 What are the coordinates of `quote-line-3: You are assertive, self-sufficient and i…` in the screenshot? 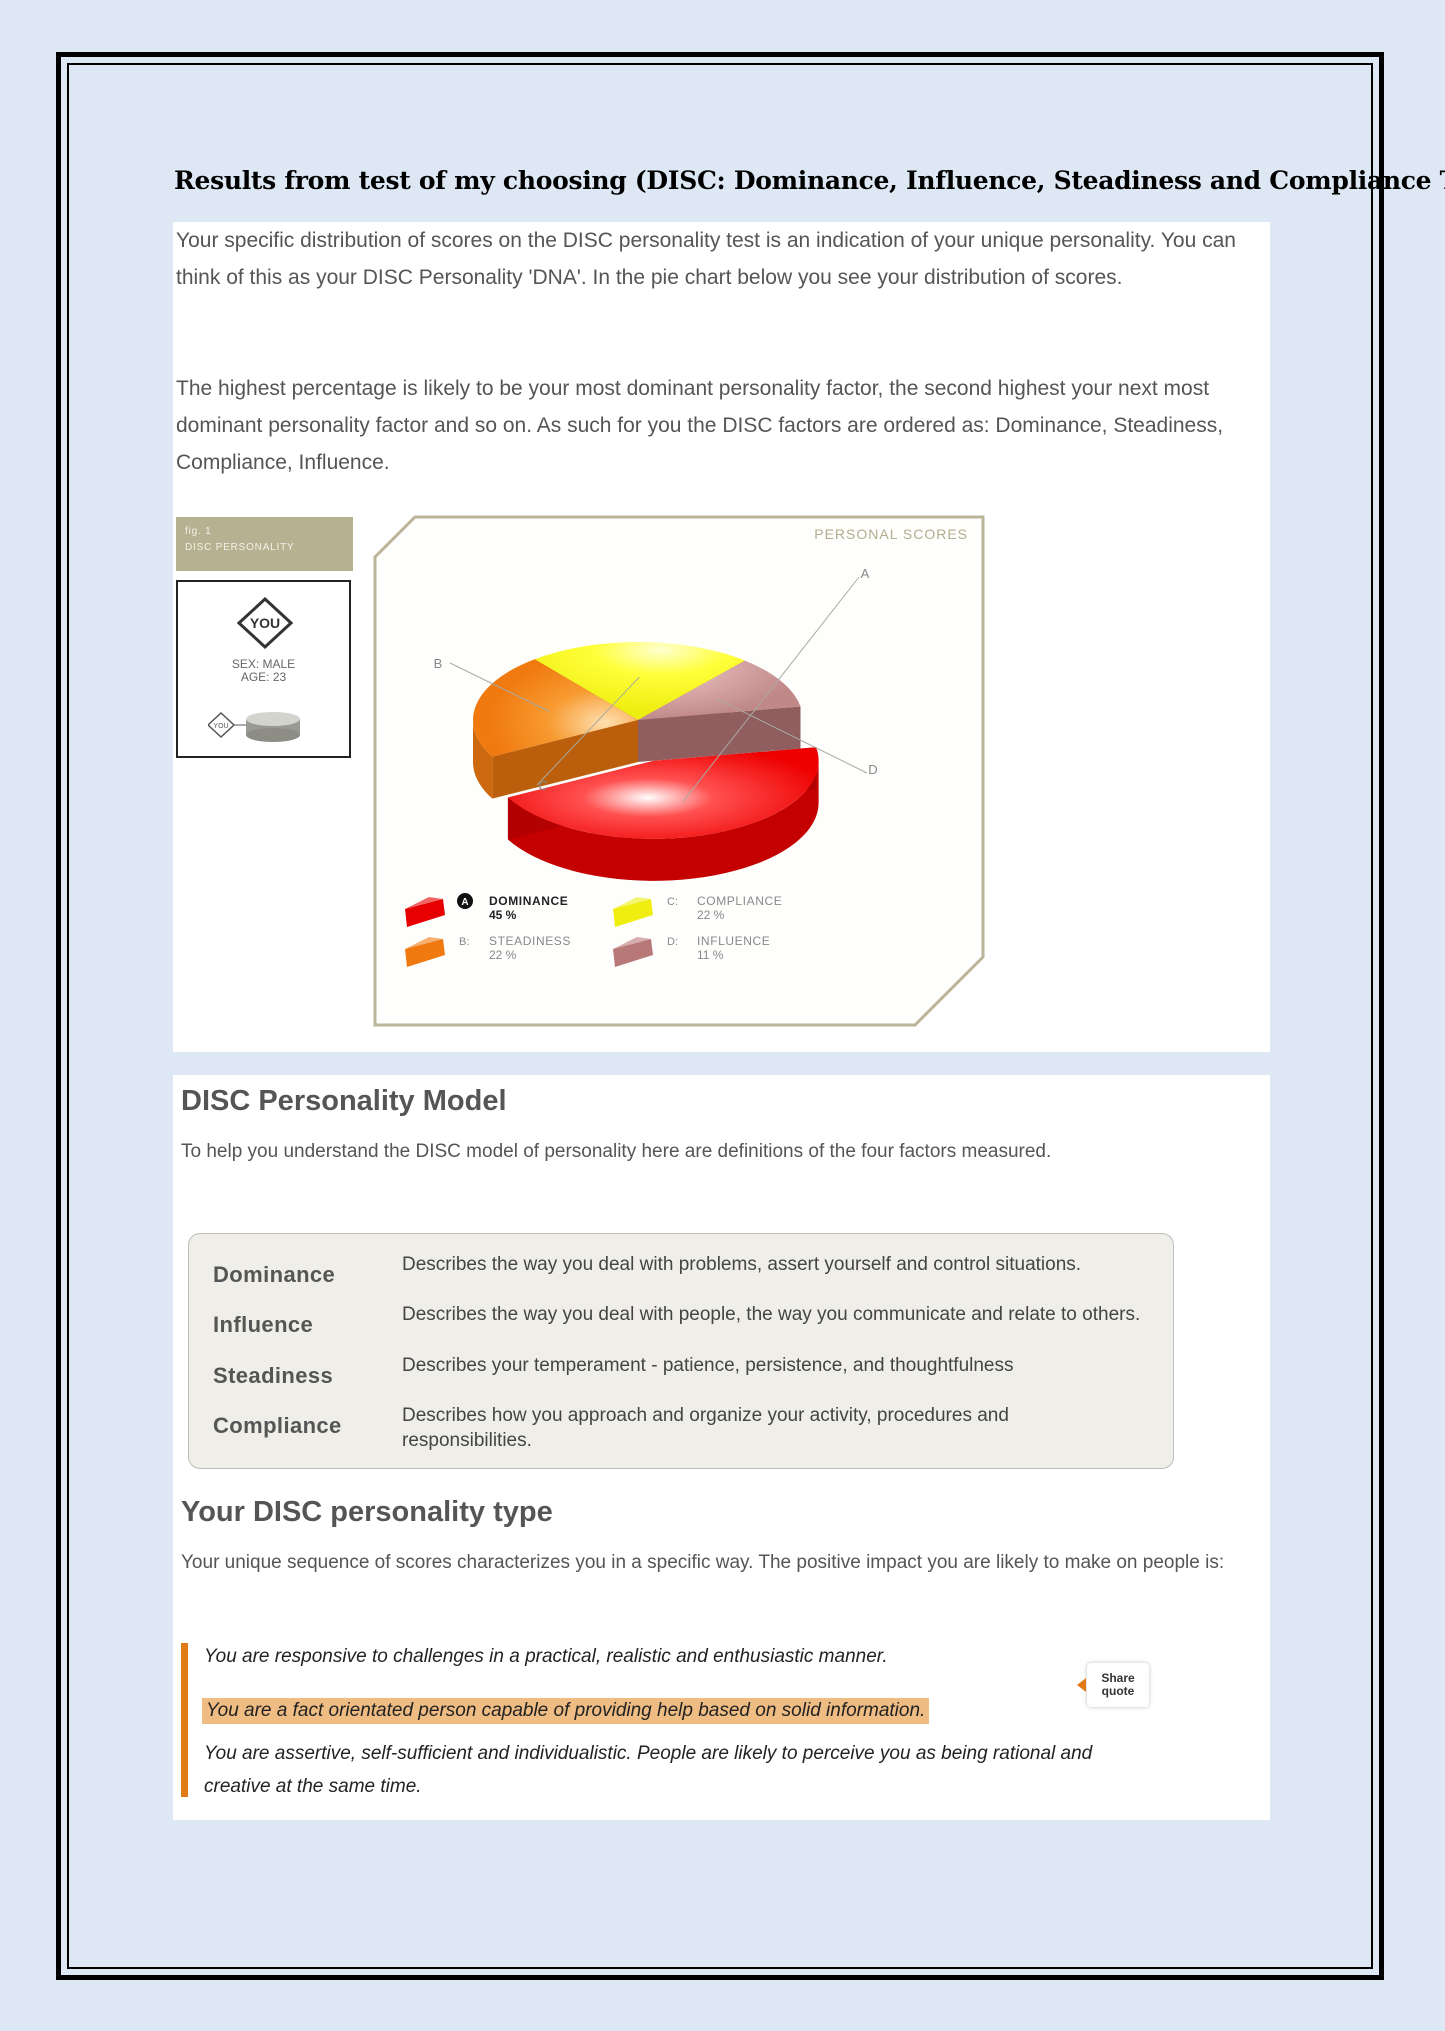 It's located at (648, 1770).